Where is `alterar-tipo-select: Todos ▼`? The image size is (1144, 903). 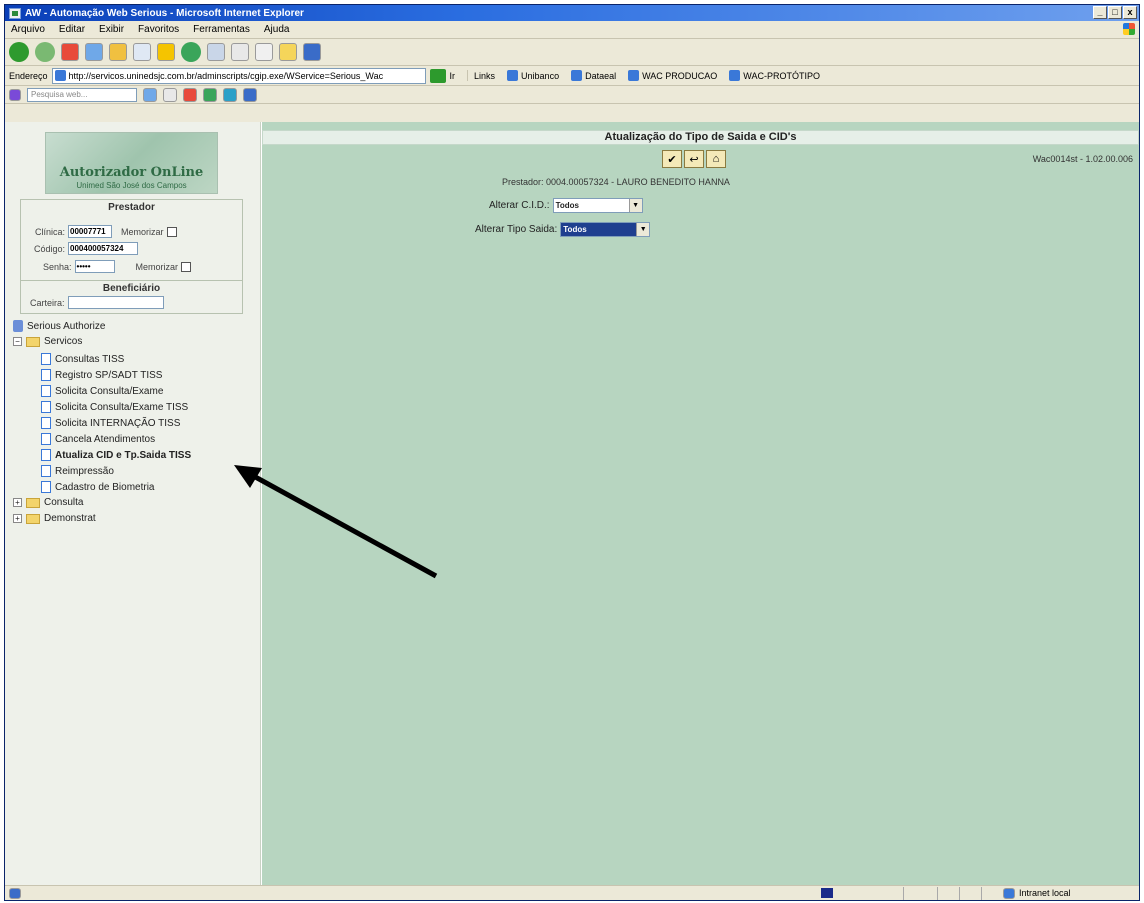 alterar-tipo-select: Todos ▼ is located at coordinates (605, 229).